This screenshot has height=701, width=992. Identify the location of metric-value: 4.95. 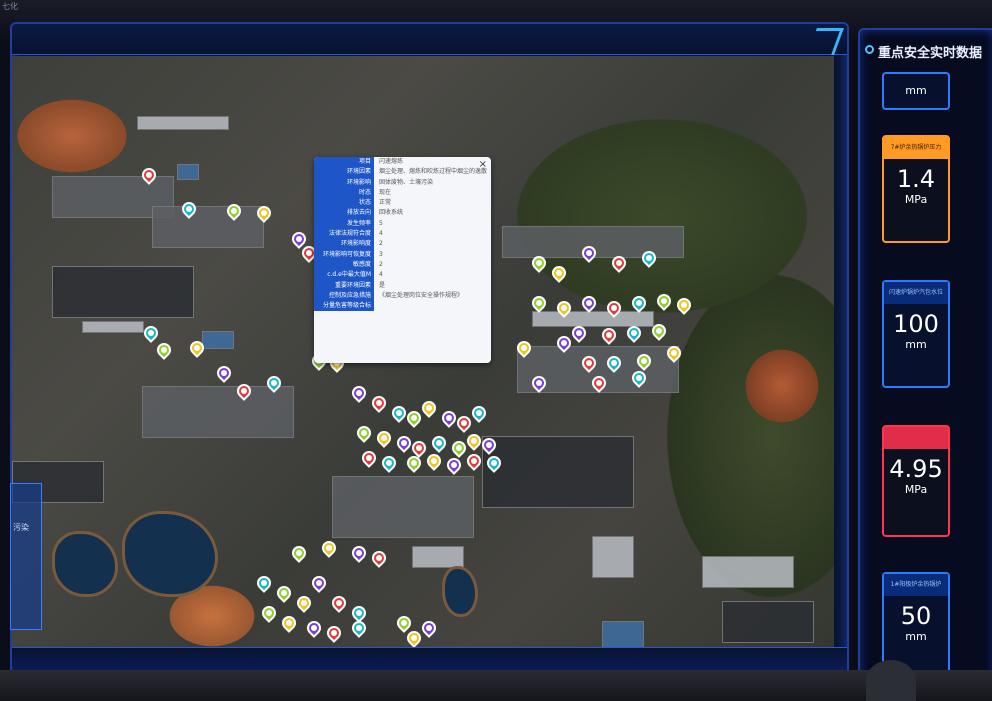
(916, 469).